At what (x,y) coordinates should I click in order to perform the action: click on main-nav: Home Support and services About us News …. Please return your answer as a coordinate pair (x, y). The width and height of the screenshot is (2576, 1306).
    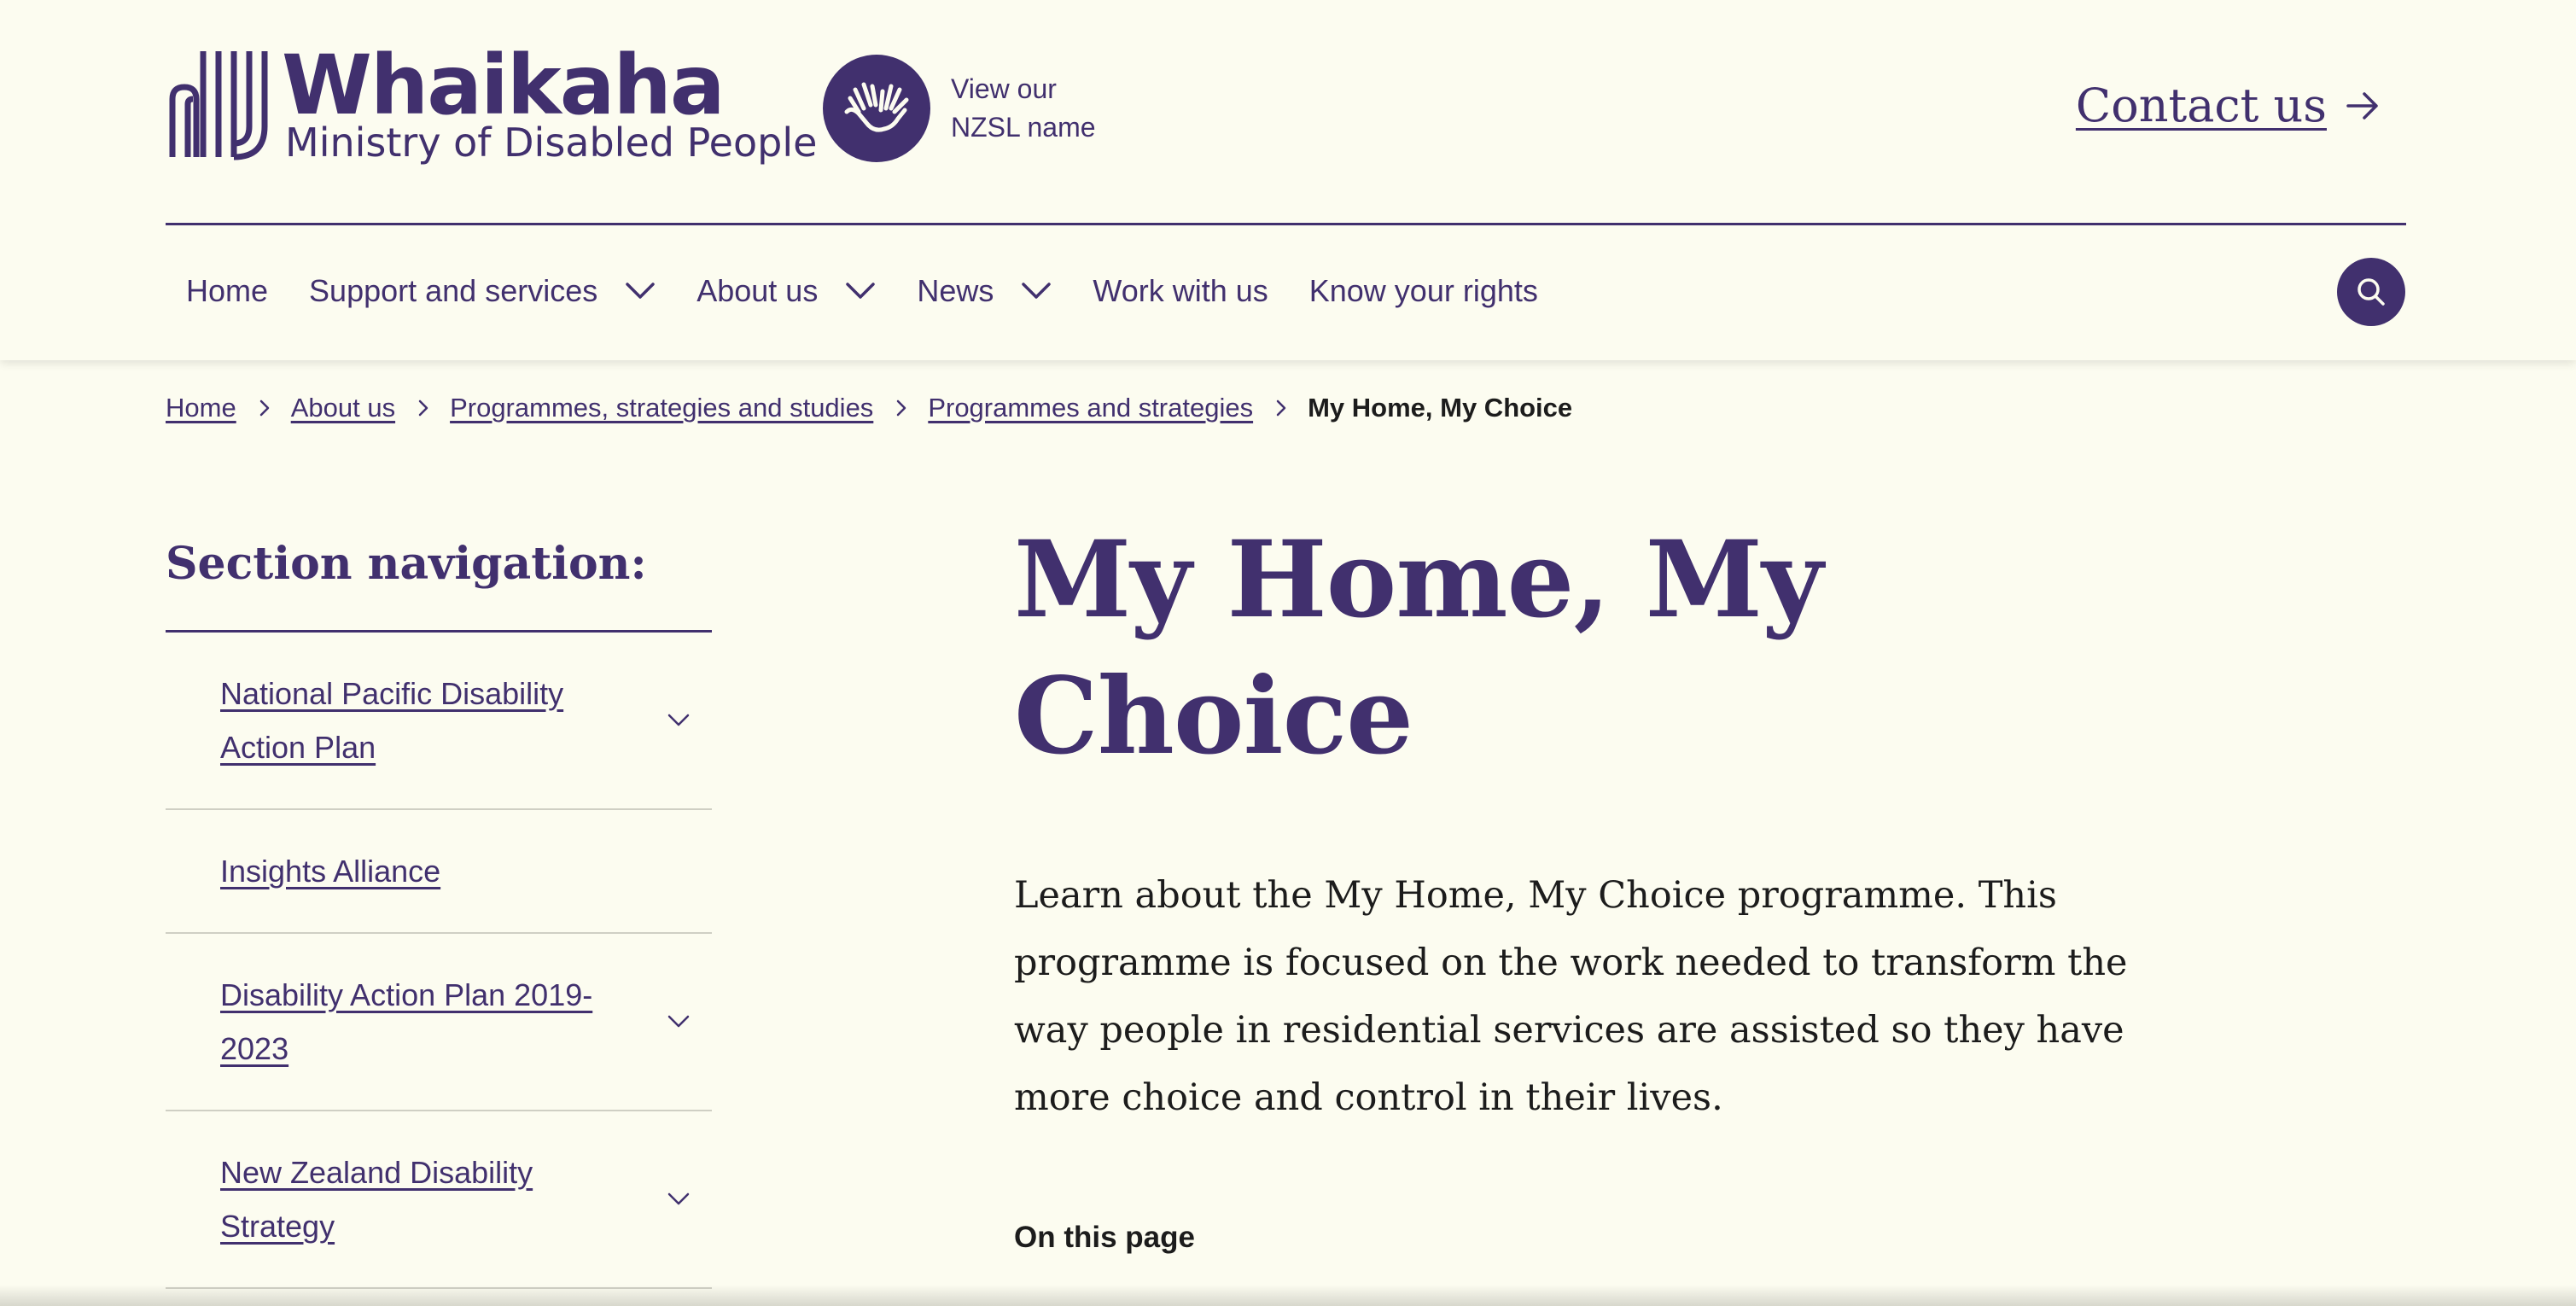
    Looking at the image, I should click on (862, 291).